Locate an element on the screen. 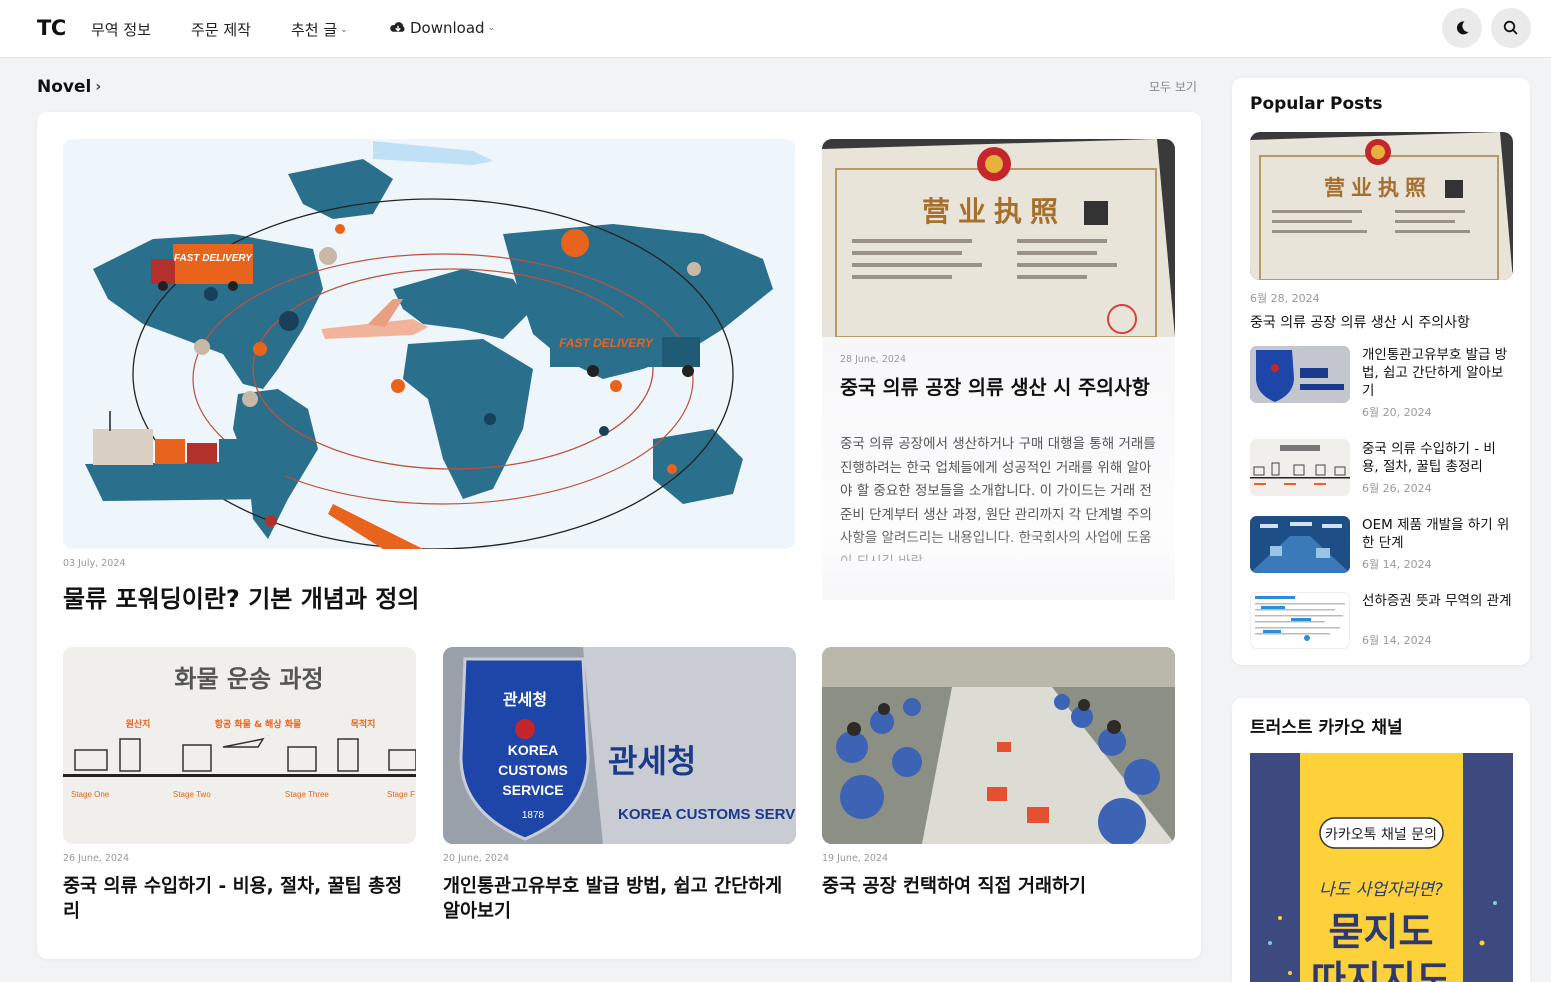  post-date: 03 July, 2024 is located at coordinates (94, 563).